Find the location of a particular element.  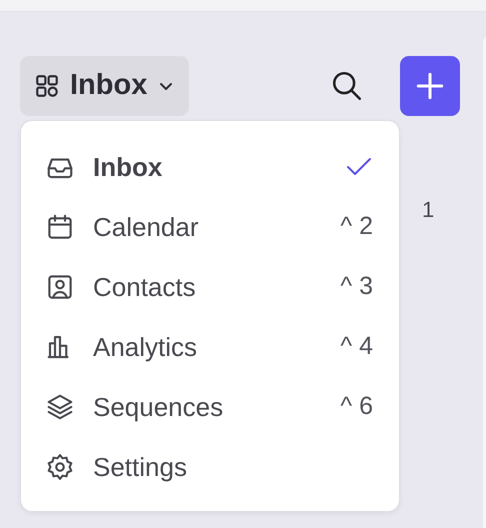

menu-item: Settings is located at coordinates (209, 467).